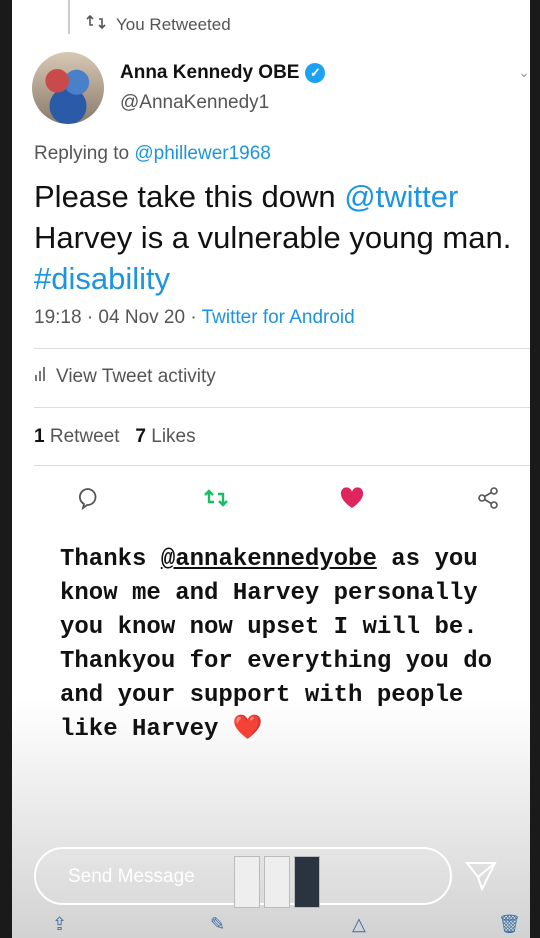 The image size is (540, 938). What do you see at coordinates (194, 103) in the screenshot?
I see `author-handle: @AnnaKennedy1` at bounding box center [194, 103].